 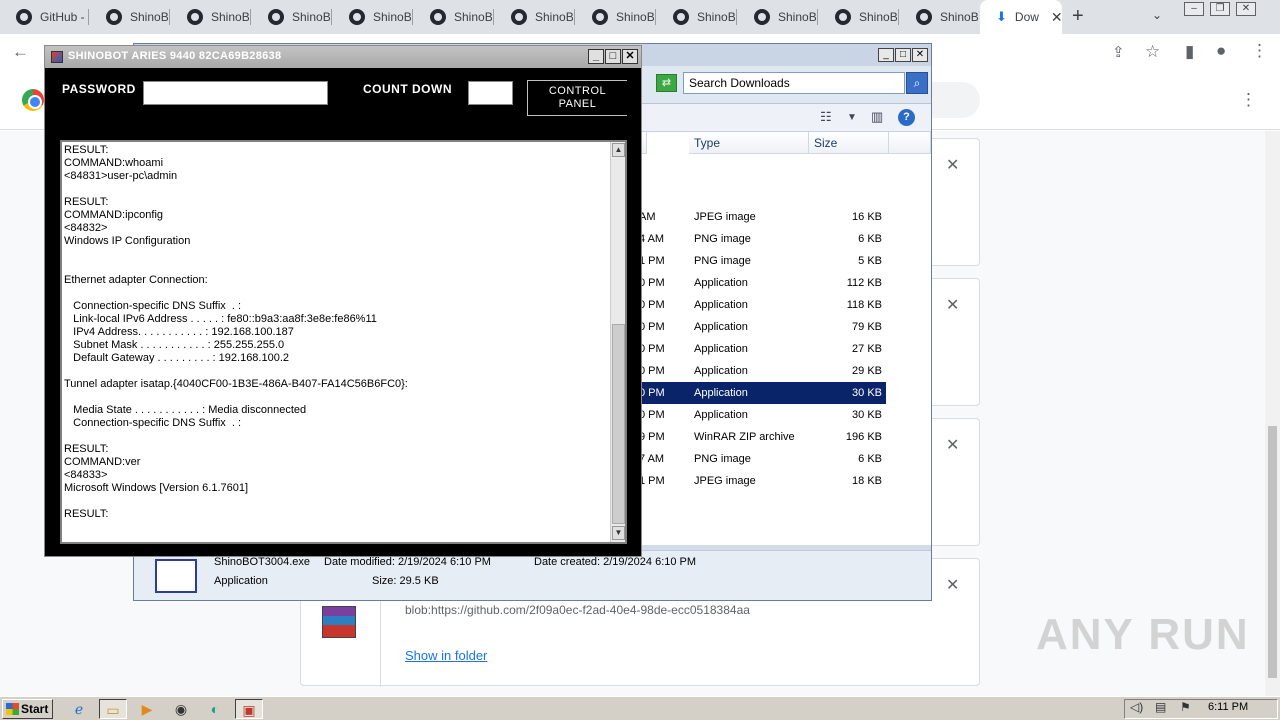 I want to click on tab-github: GitHub -, so click(x=43, y=17).